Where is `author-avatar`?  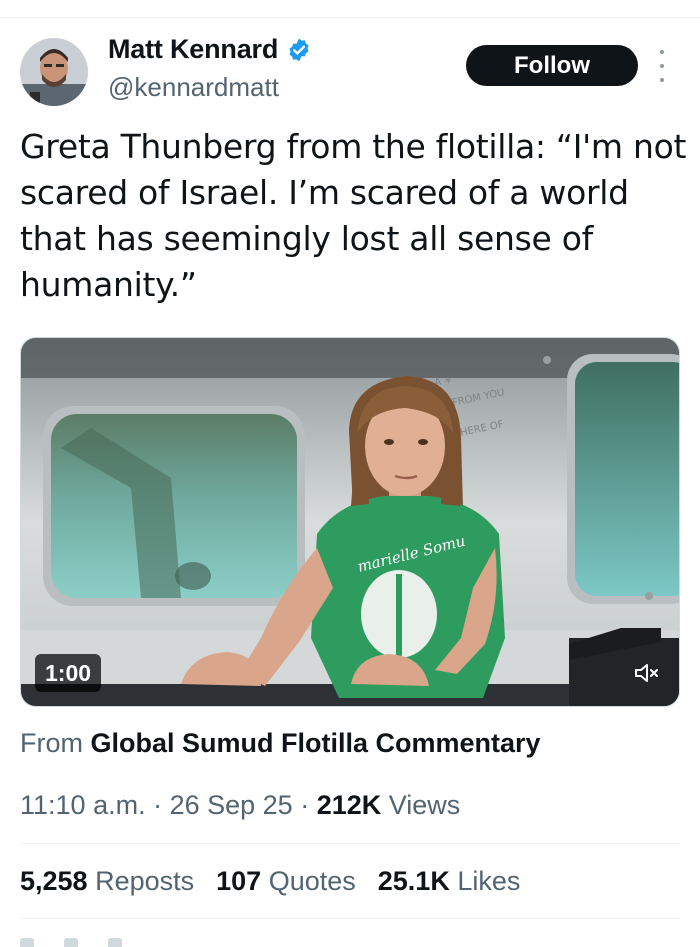 author-avatar is located at coordinates (54, 72).